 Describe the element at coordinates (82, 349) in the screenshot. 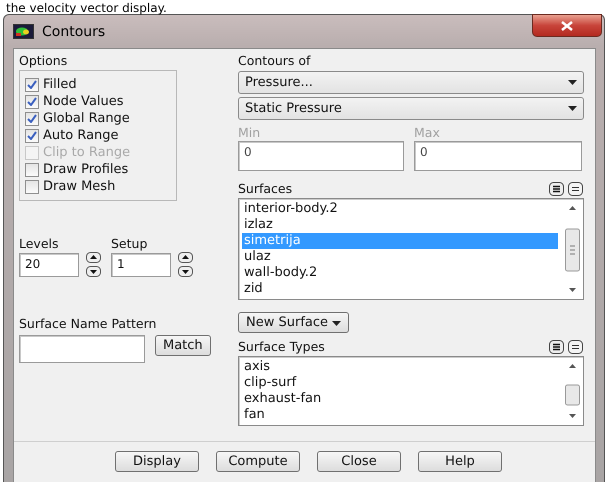

I see `pattern-field` at that location.